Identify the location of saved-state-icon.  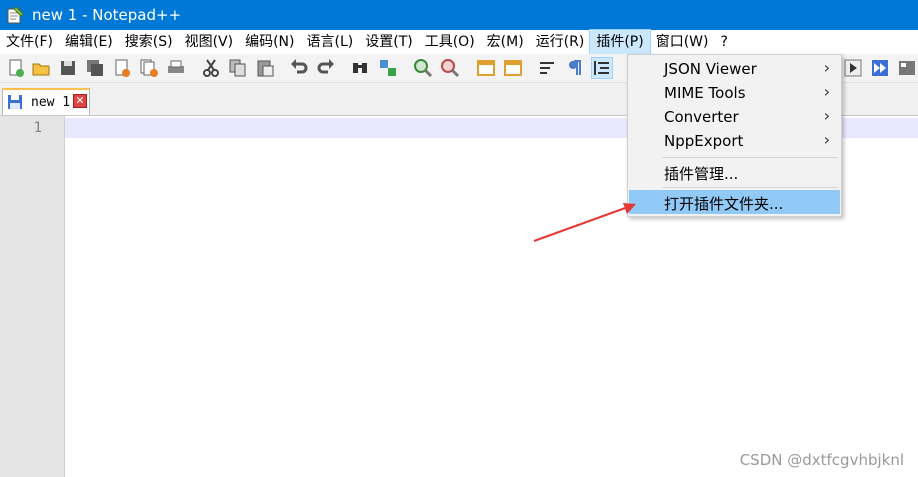
(15, 102).